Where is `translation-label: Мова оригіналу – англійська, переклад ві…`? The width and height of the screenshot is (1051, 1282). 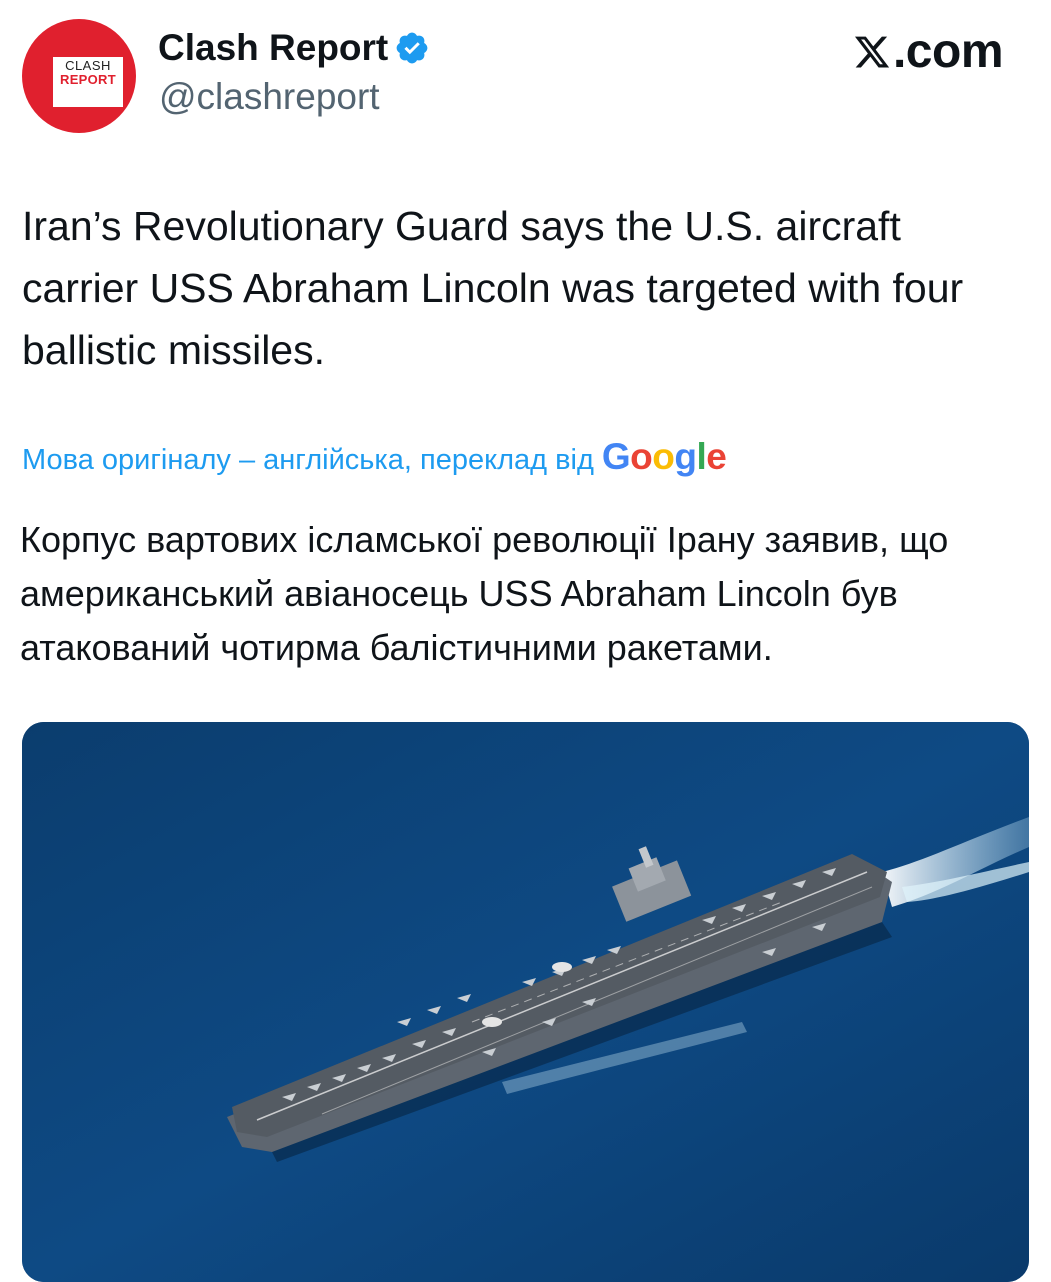 translation-label: Мова оригіналу – англійська, переклад ві… is located at coordinates (308, 460).